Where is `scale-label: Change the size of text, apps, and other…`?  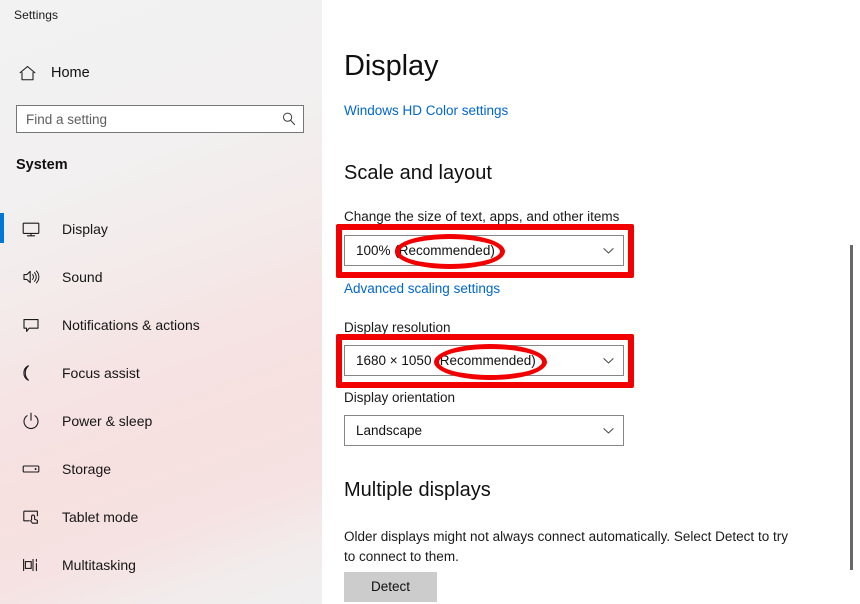
scale-label: Change the size of text, apps, and other… is located at coordinates (482, 216).